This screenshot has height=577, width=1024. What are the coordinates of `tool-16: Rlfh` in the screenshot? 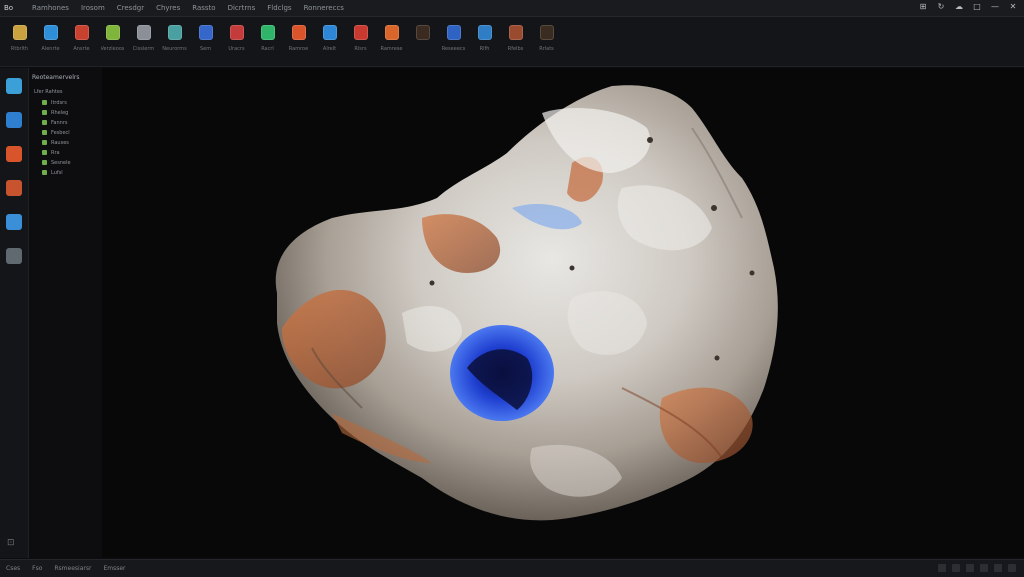 It's located at (484, 48).